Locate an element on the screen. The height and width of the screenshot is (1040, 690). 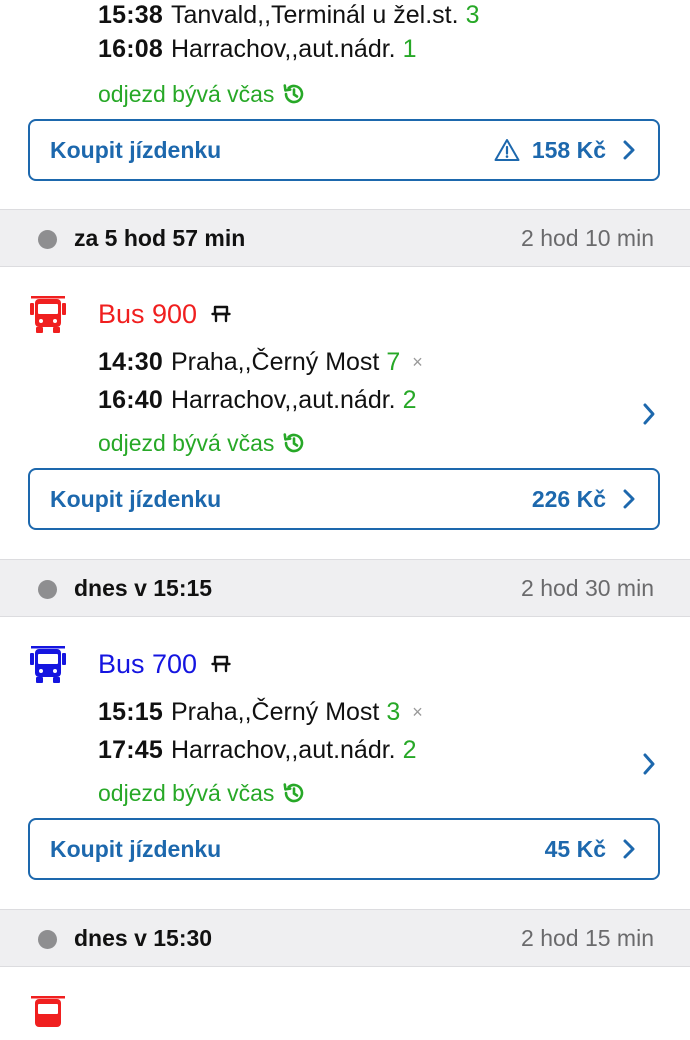
ticket-price: 226 Kč is located at coordinates (568, 498).